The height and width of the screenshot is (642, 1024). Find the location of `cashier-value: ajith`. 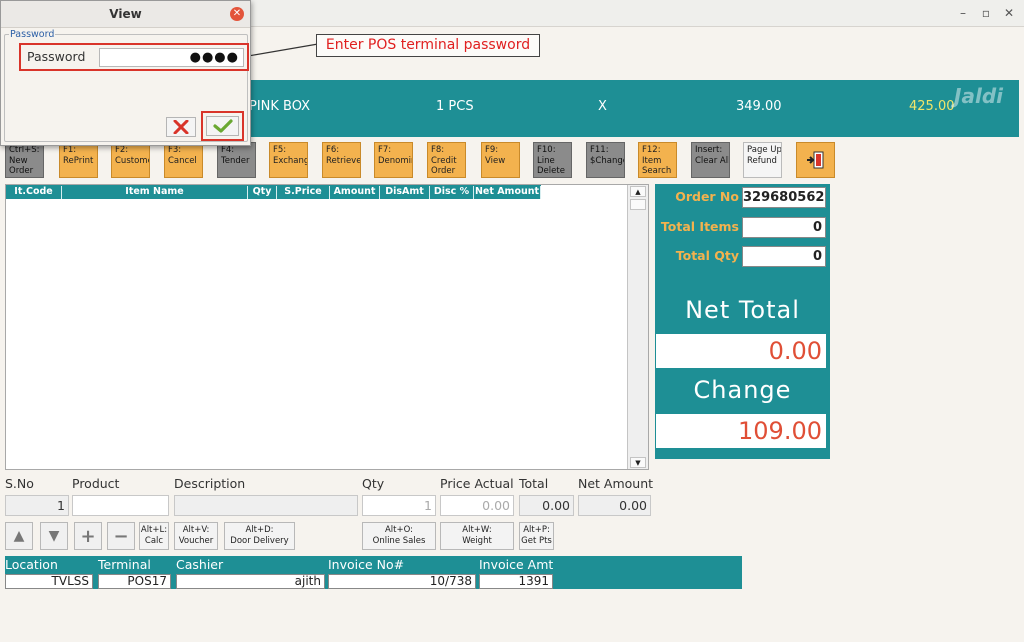

cashier-value: ajith is located at coordinates (250, 581).